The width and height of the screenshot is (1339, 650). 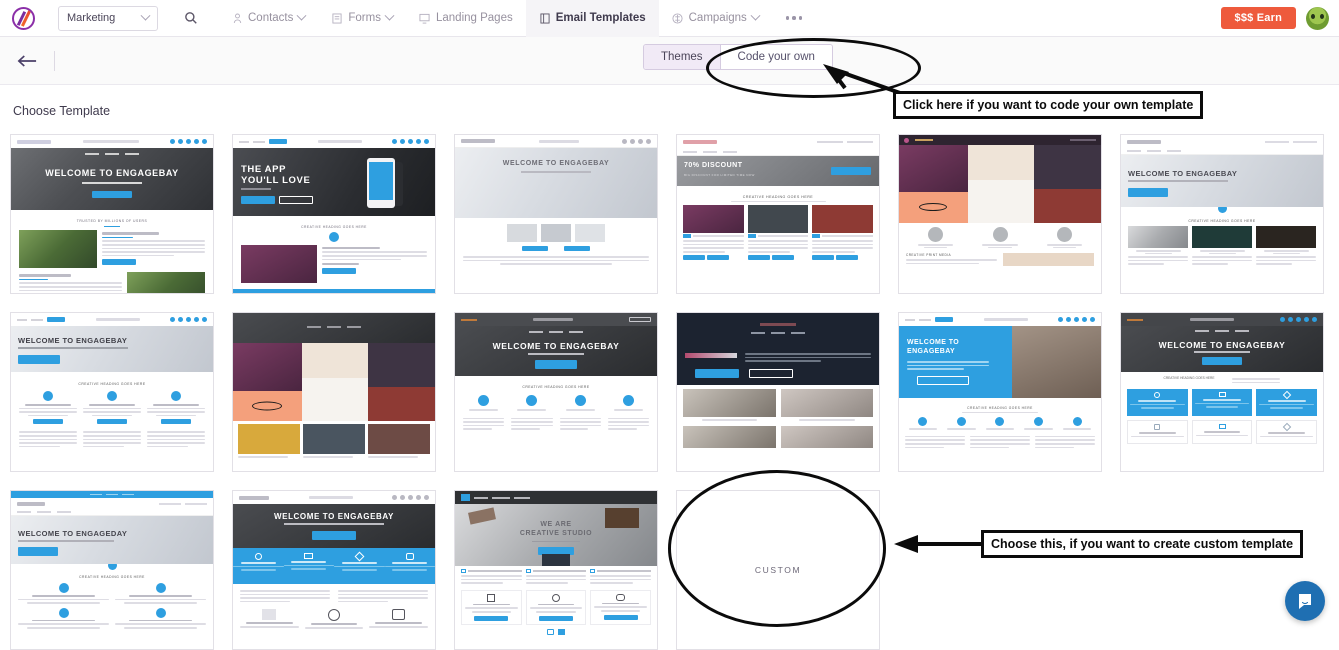 What do you see at coordinates (776, 57) in the screenshot?
I see `tab-code-your-own: Code your own` at bounding box center [776, 57].